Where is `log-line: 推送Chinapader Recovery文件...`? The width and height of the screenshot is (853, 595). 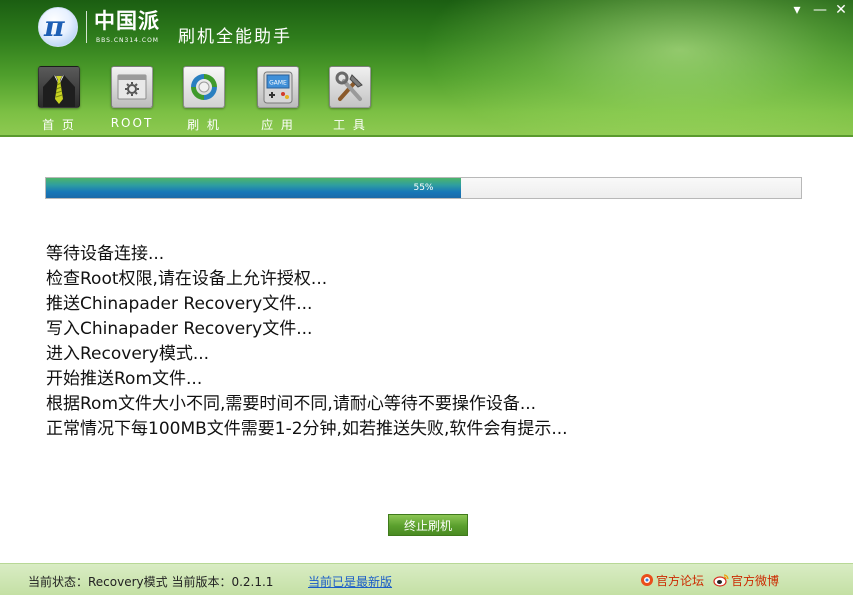 log-line: 推送Chinapader Recovery文件... is located at coordinates (179, 304).